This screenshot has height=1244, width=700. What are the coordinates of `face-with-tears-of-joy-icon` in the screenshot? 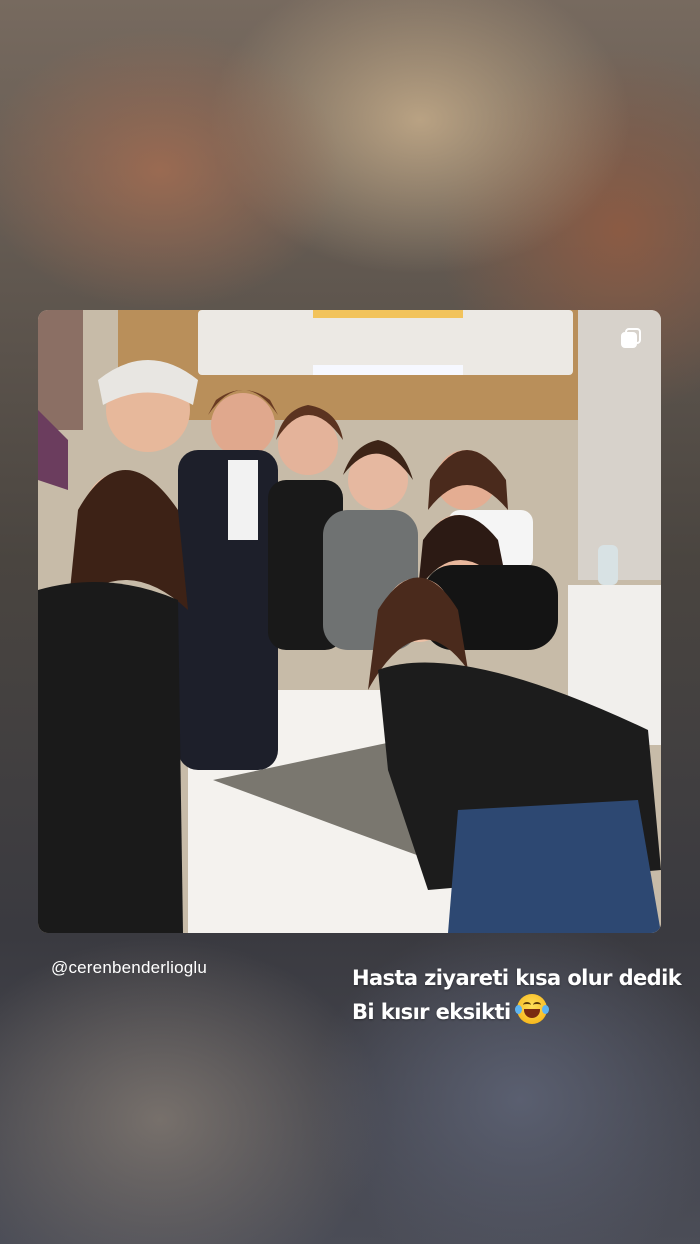 It's located at (531, 1009).